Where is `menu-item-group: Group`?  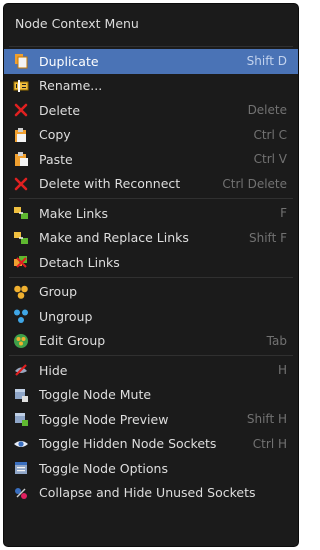
menu-item-group: Group is located at coordinates (151, 292).